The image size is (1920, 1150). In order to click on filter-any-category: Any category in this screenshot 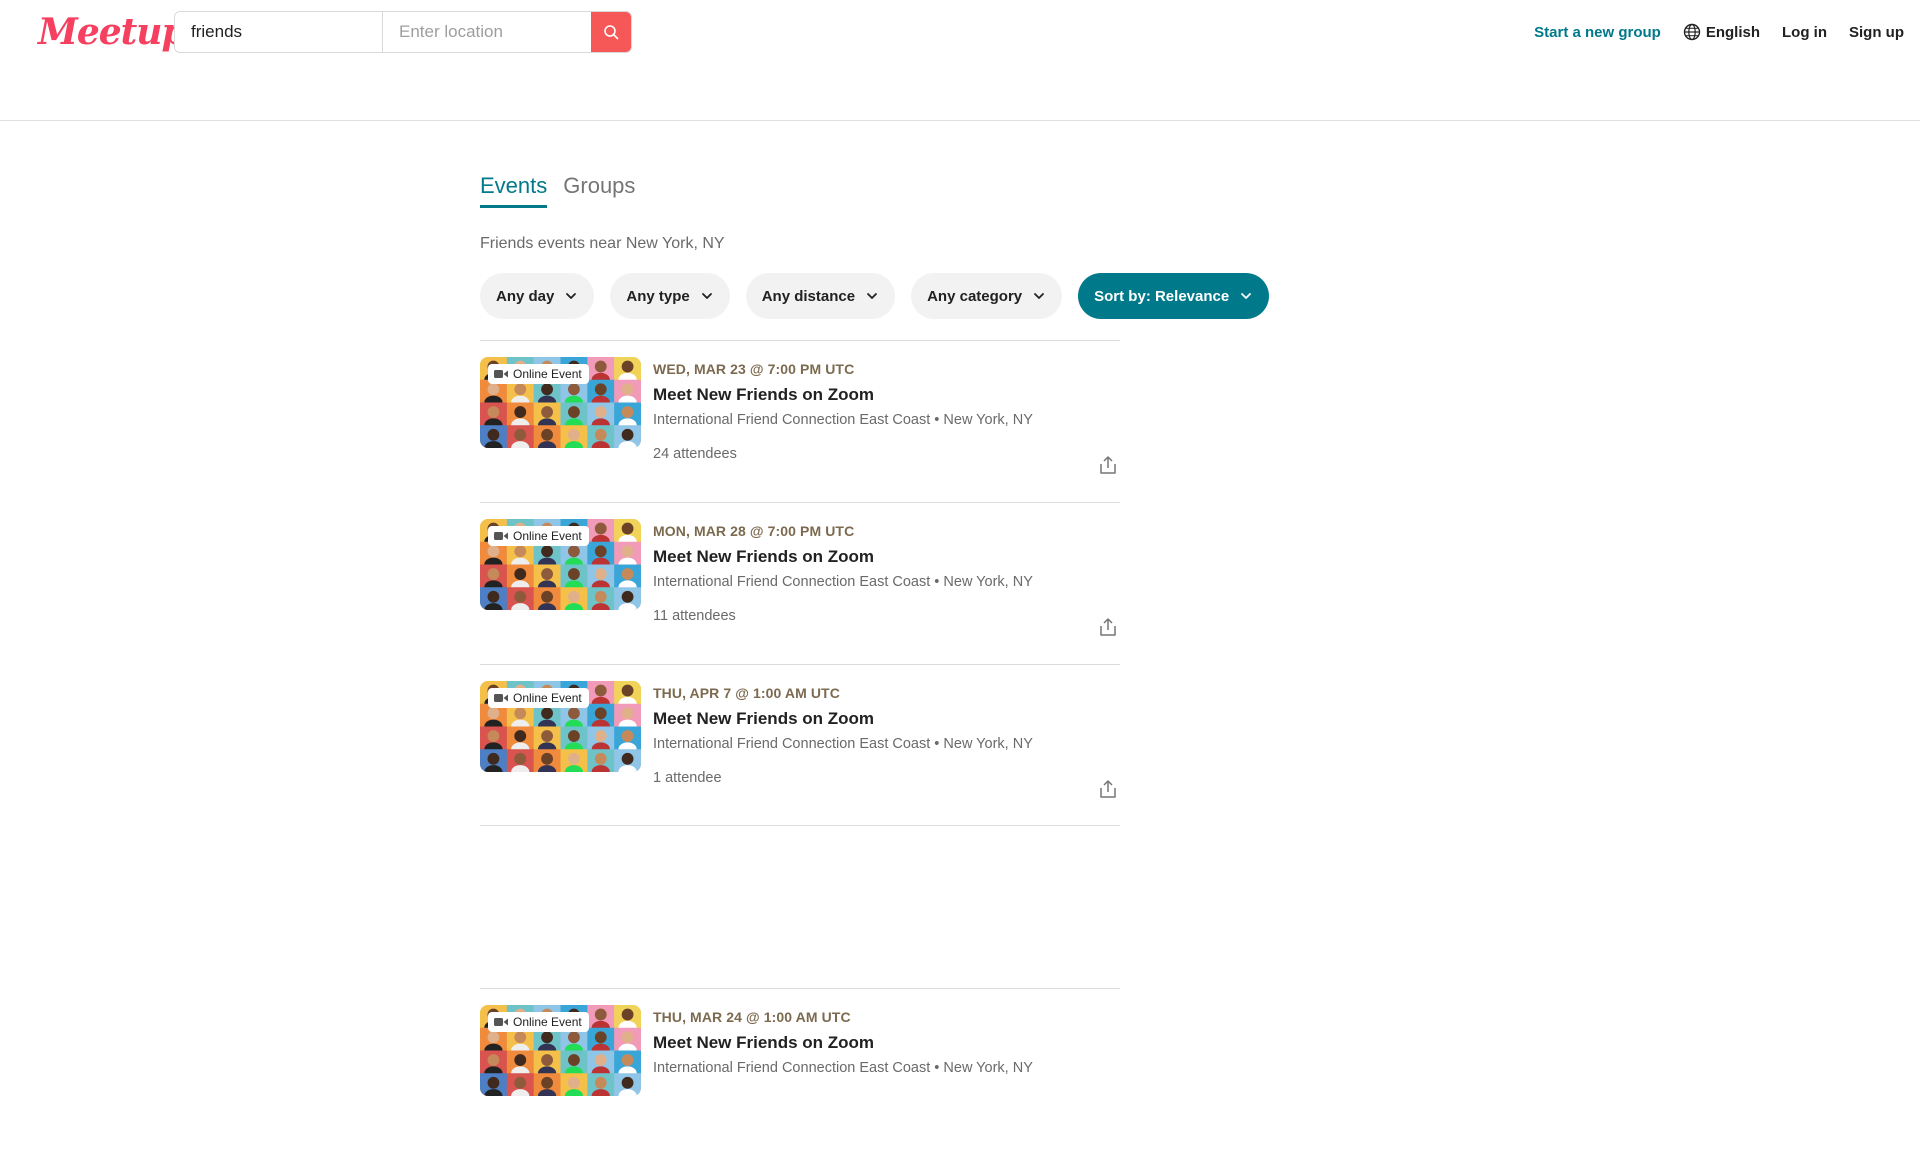, I will do `click(987, 296)`.